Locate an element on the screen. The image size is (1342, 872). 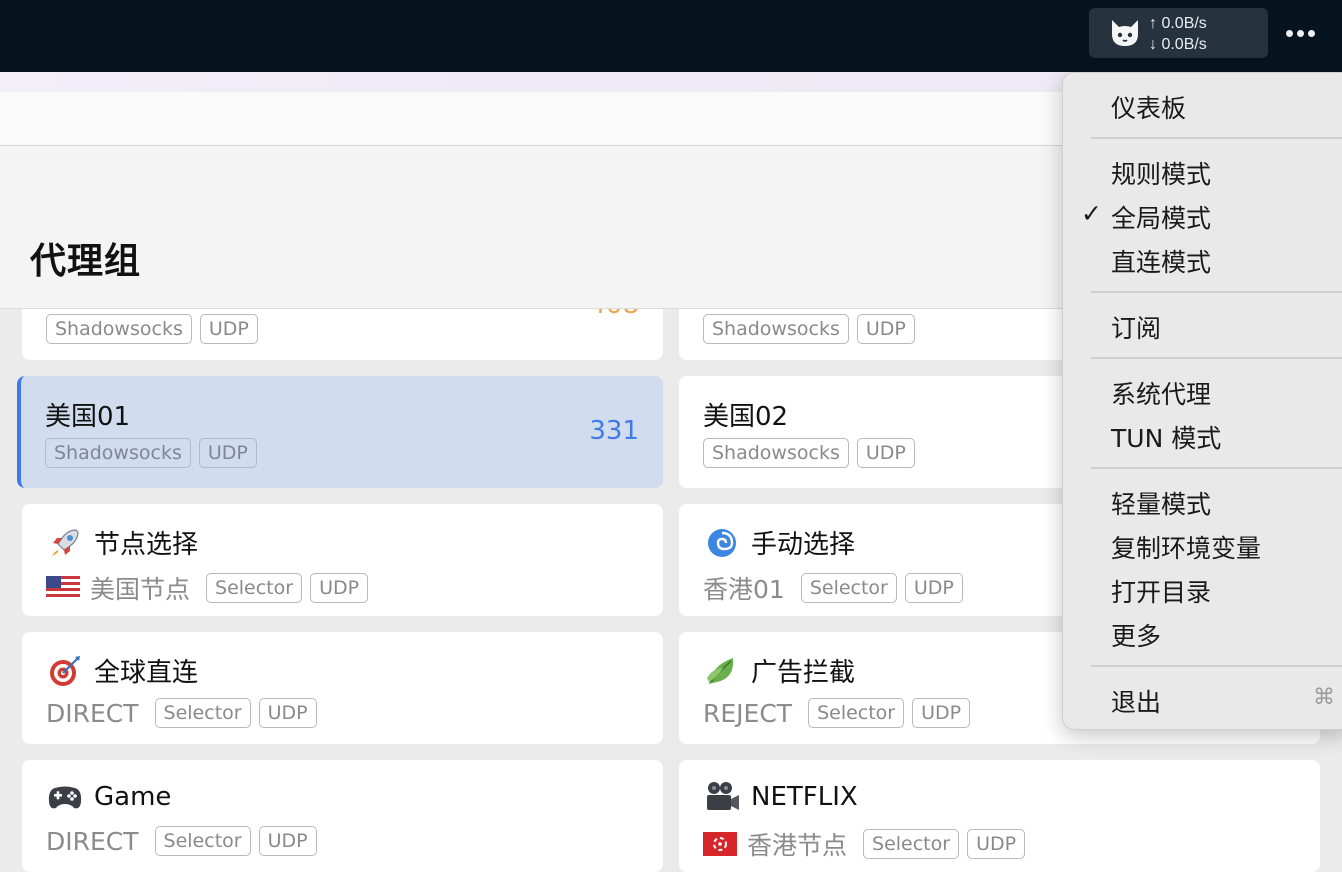
menu-item-direct-mode: 直连模式 is located at coordinates (1161, 261).